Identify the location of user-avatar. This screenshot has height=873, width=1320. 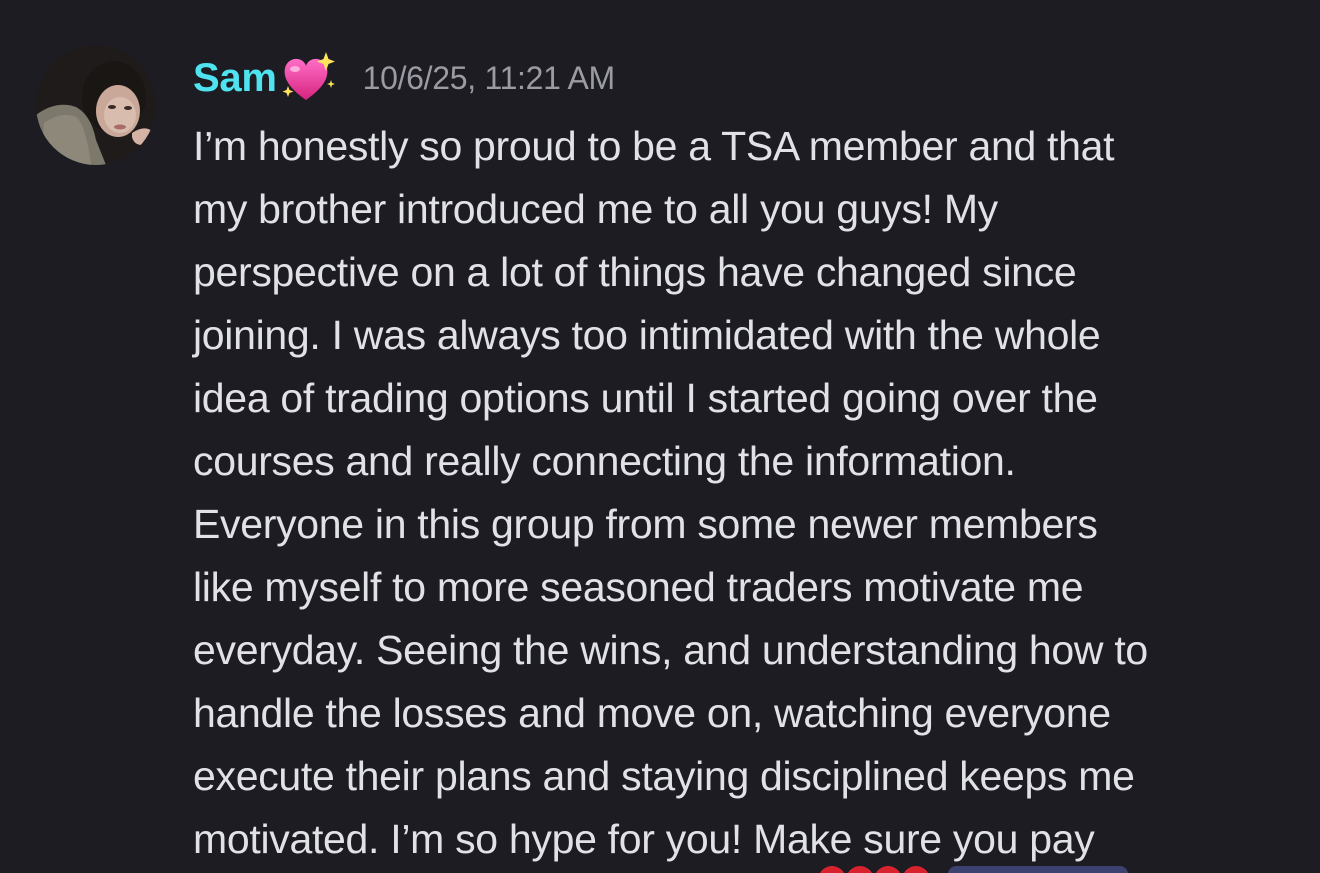
(96, 105).